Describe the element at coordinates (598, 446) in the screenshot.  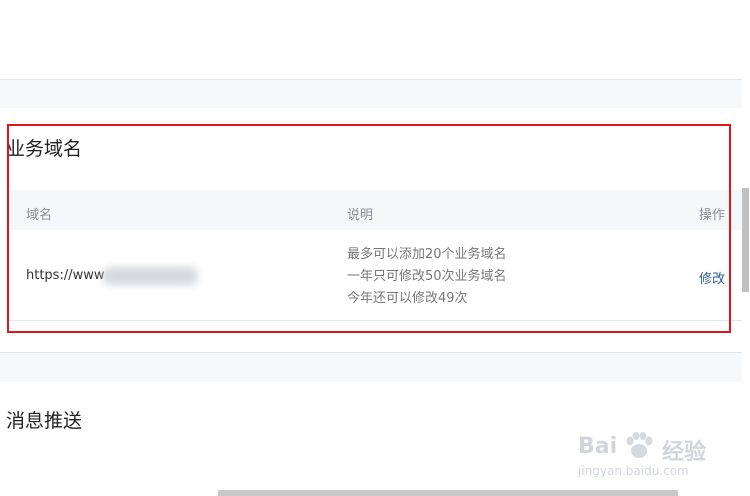
I see `watermark-brand: Bai` at that location.